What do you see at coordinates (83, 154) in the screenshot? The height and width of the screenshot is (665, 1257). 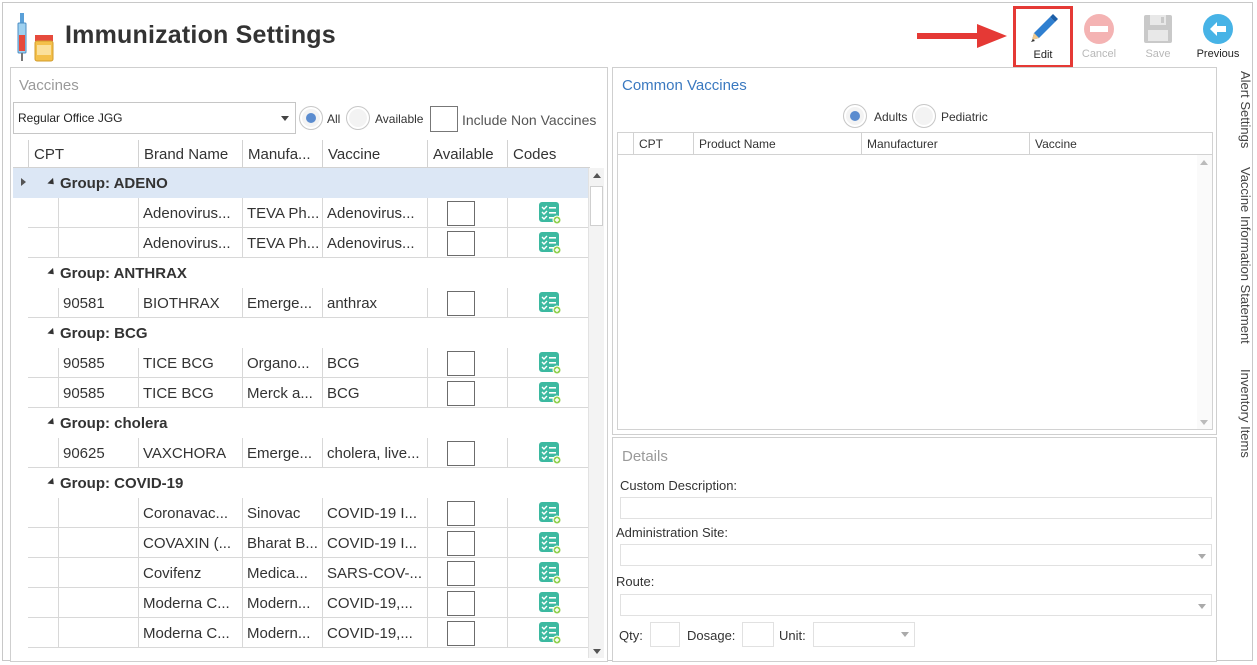 I see `column-header-cpt: CPT` at bounding box center [83, 154].